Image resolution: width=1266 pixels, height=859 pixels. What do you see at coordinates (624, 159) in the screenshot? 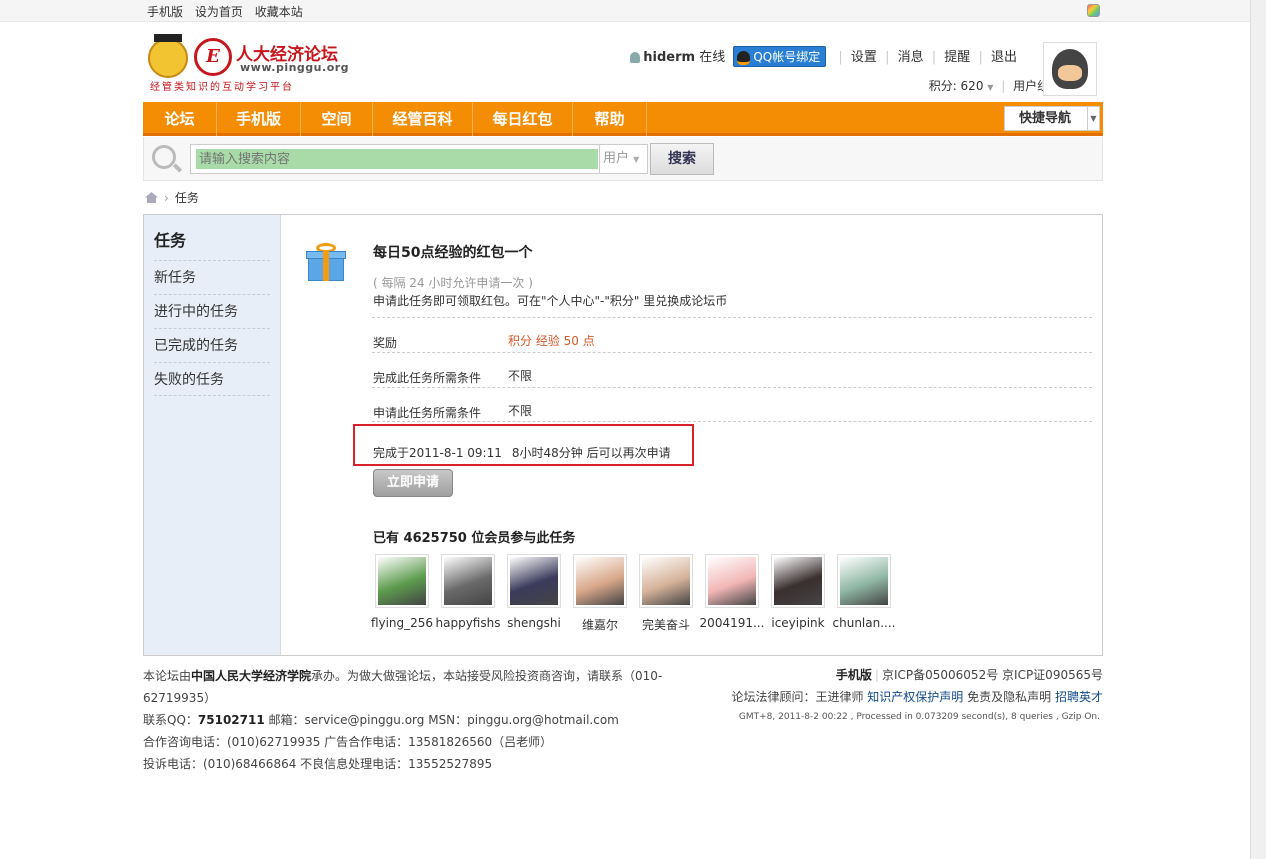
I see `search-type-select: 用户 ▼` at bounding box center [624, 159].